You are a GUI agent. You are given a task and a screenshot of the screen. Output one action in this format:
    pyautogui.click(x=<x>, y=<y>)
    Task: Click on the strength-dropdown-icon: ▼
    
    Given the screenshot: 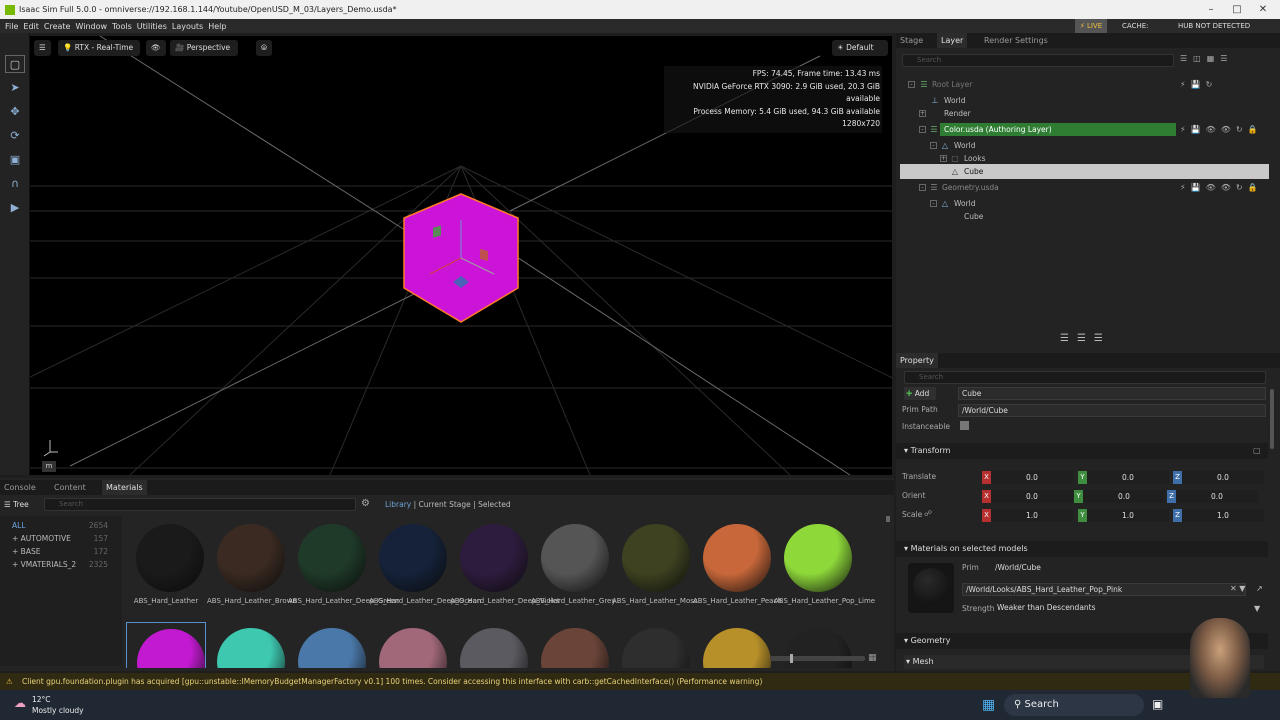 What is the action you would take?
    pyautogui.click(x=1257, y=608)
    